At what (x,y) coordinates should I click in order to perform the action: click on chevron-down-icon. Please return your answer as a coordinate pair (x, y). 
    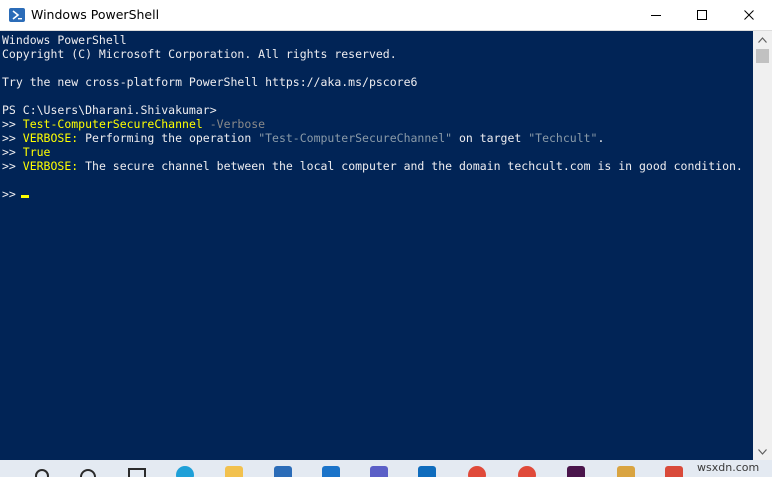
    Looking at the image, I should click on (762, 451).